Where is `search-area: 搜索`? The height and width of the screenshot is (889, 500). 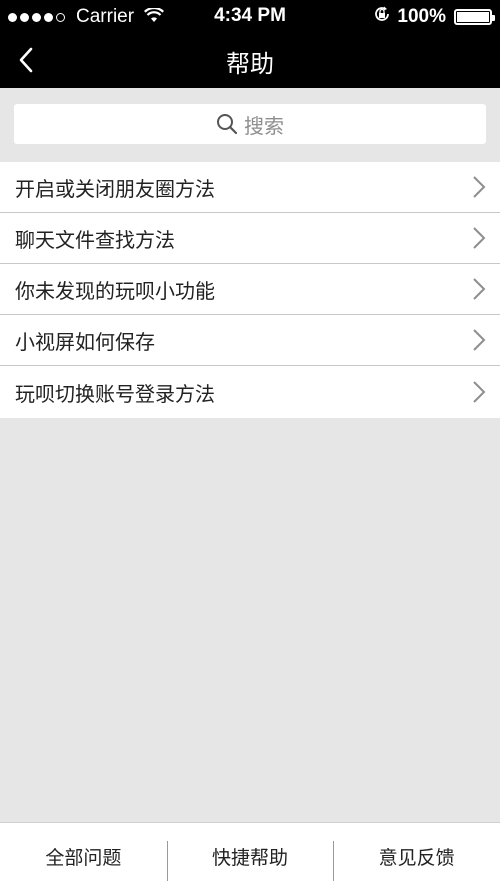 search-area: 搜索 is located at coordinates (250, 124).